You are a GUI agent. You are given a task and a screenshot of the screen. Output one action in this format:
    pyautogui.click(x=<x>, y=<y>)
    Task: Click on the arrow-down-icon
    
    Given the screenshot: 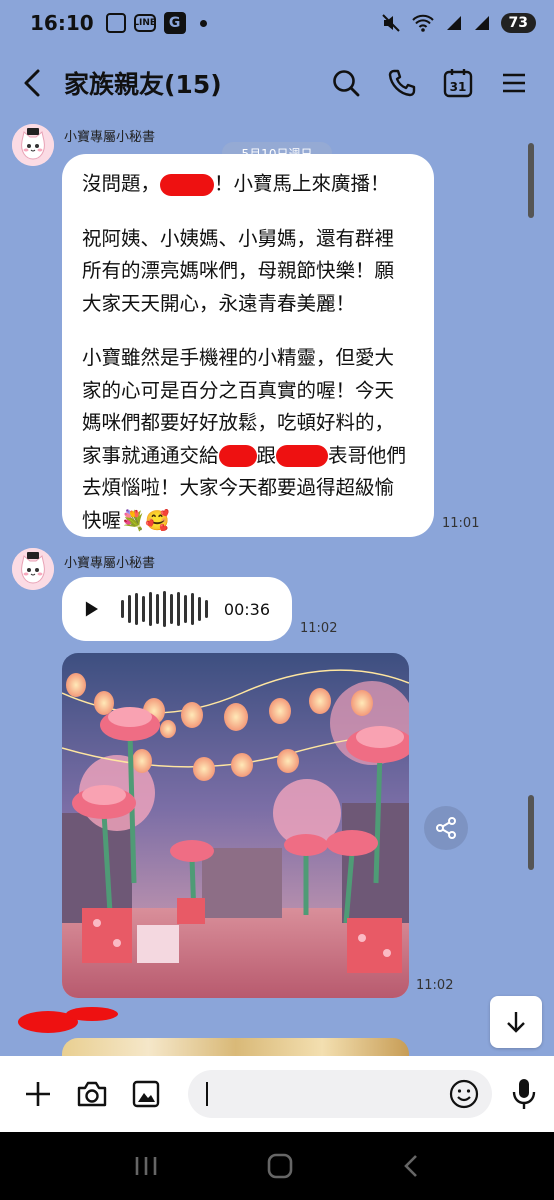 What is the action you would take?
    pyautogui.click(x=516, y=1022)
    